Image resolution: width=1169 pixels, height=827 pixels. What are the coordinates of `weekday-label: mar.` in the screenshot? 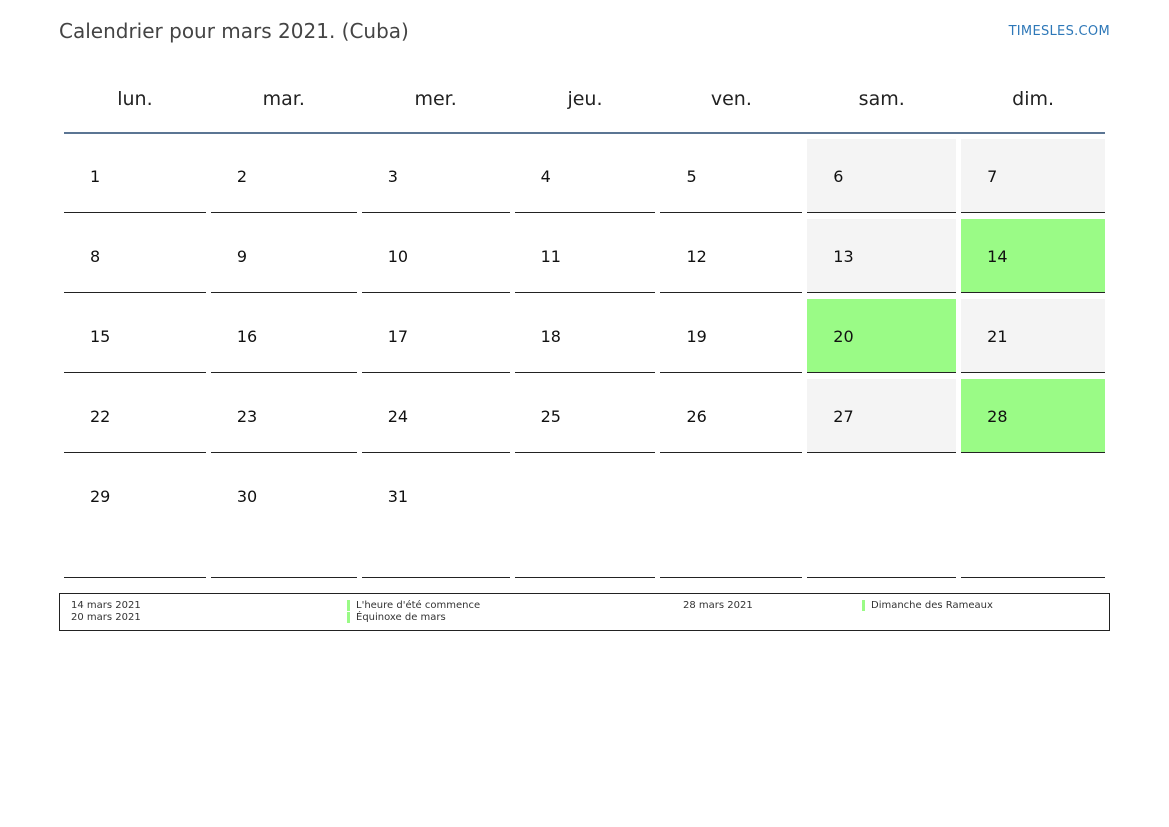 It's located at (283, 99).